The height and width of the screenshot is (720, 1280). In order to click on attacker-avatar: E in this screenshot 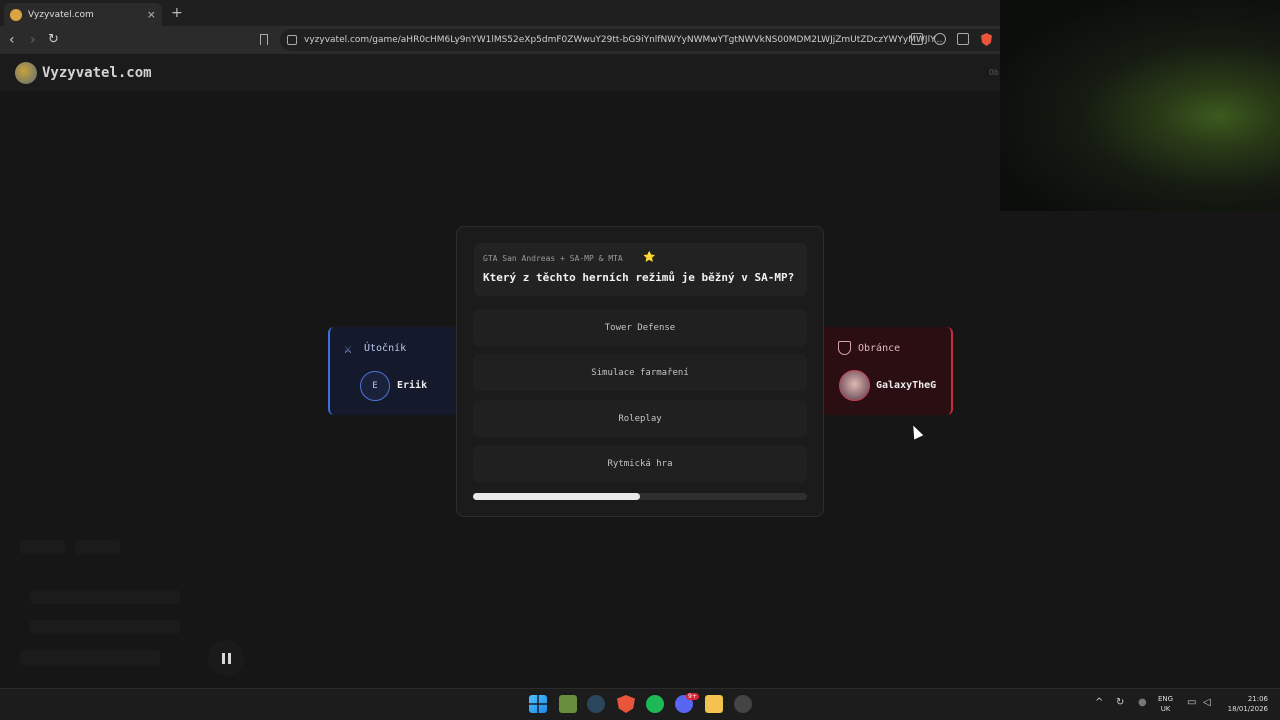, I will do `click(375, 386)`.